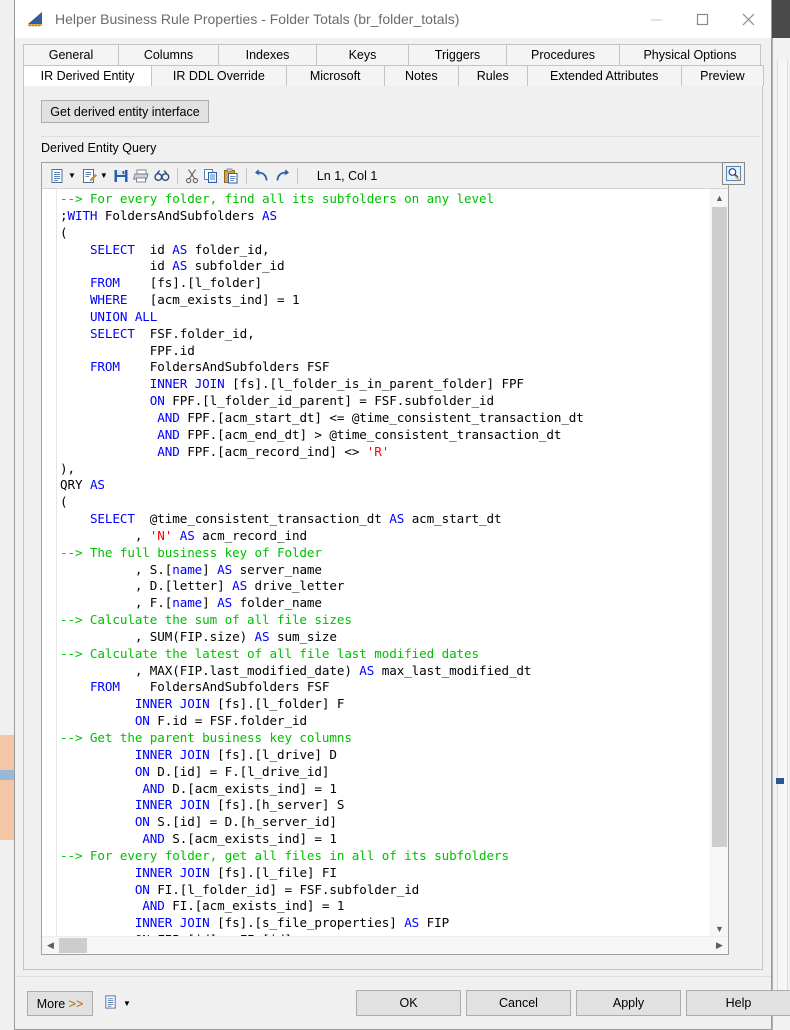  I want to click on tab-rules: Rules, so click(492, 75).